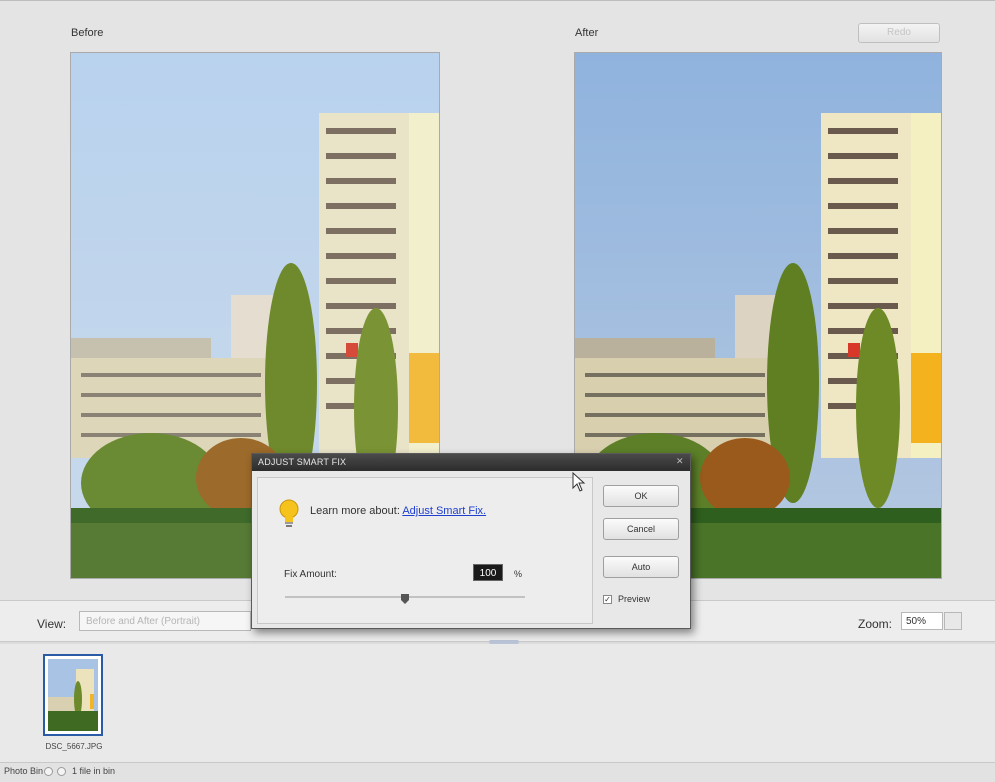 This screenshot has width=995, height=782. What do you see at coordinates (680, 461) in the screenshot?
I see `close-icon: ✕` at bounding box center [680, 461].